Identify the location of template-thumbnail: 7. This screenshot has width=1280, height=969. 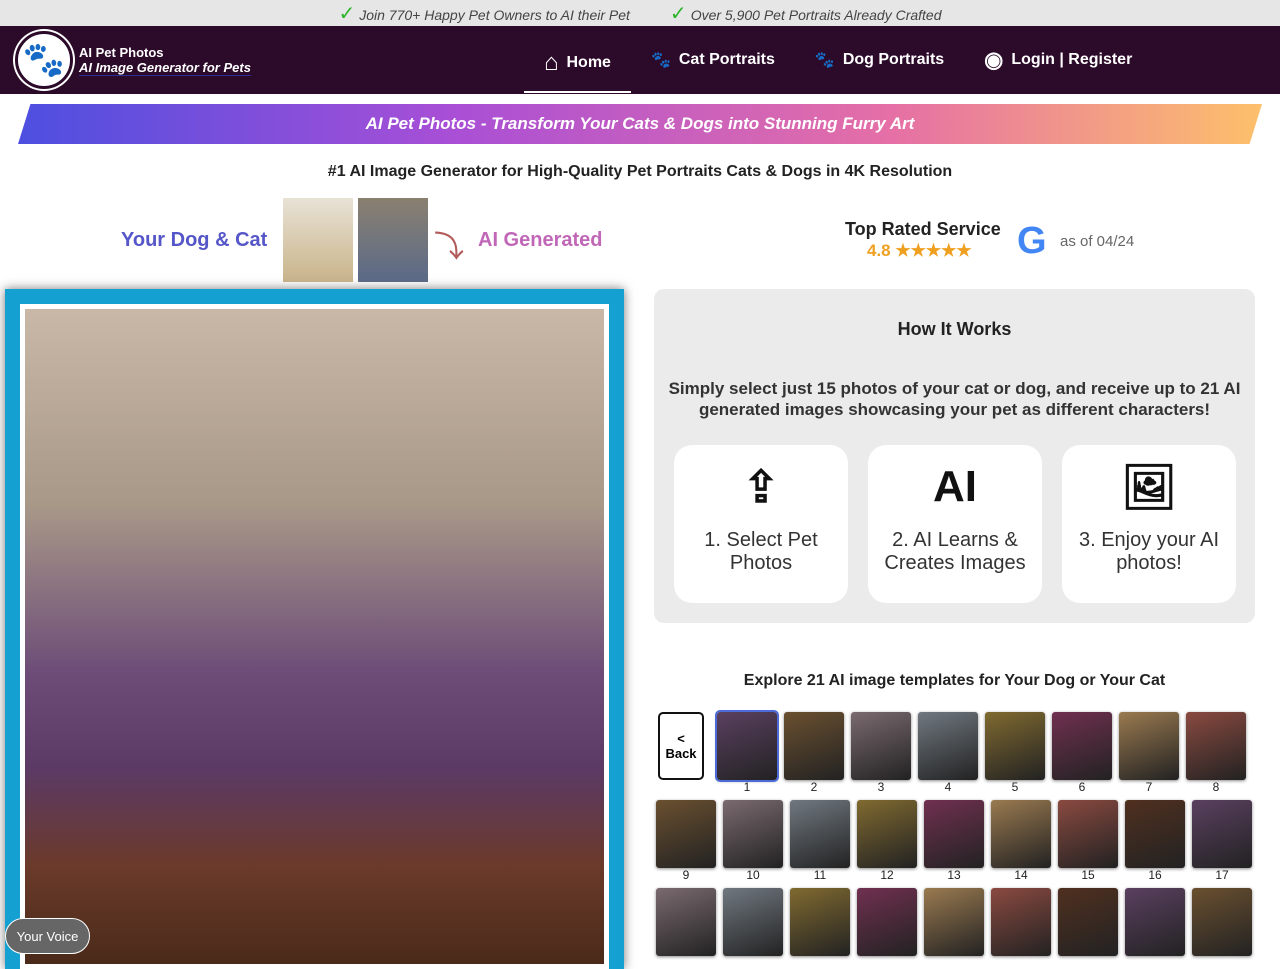
(1149, 753).